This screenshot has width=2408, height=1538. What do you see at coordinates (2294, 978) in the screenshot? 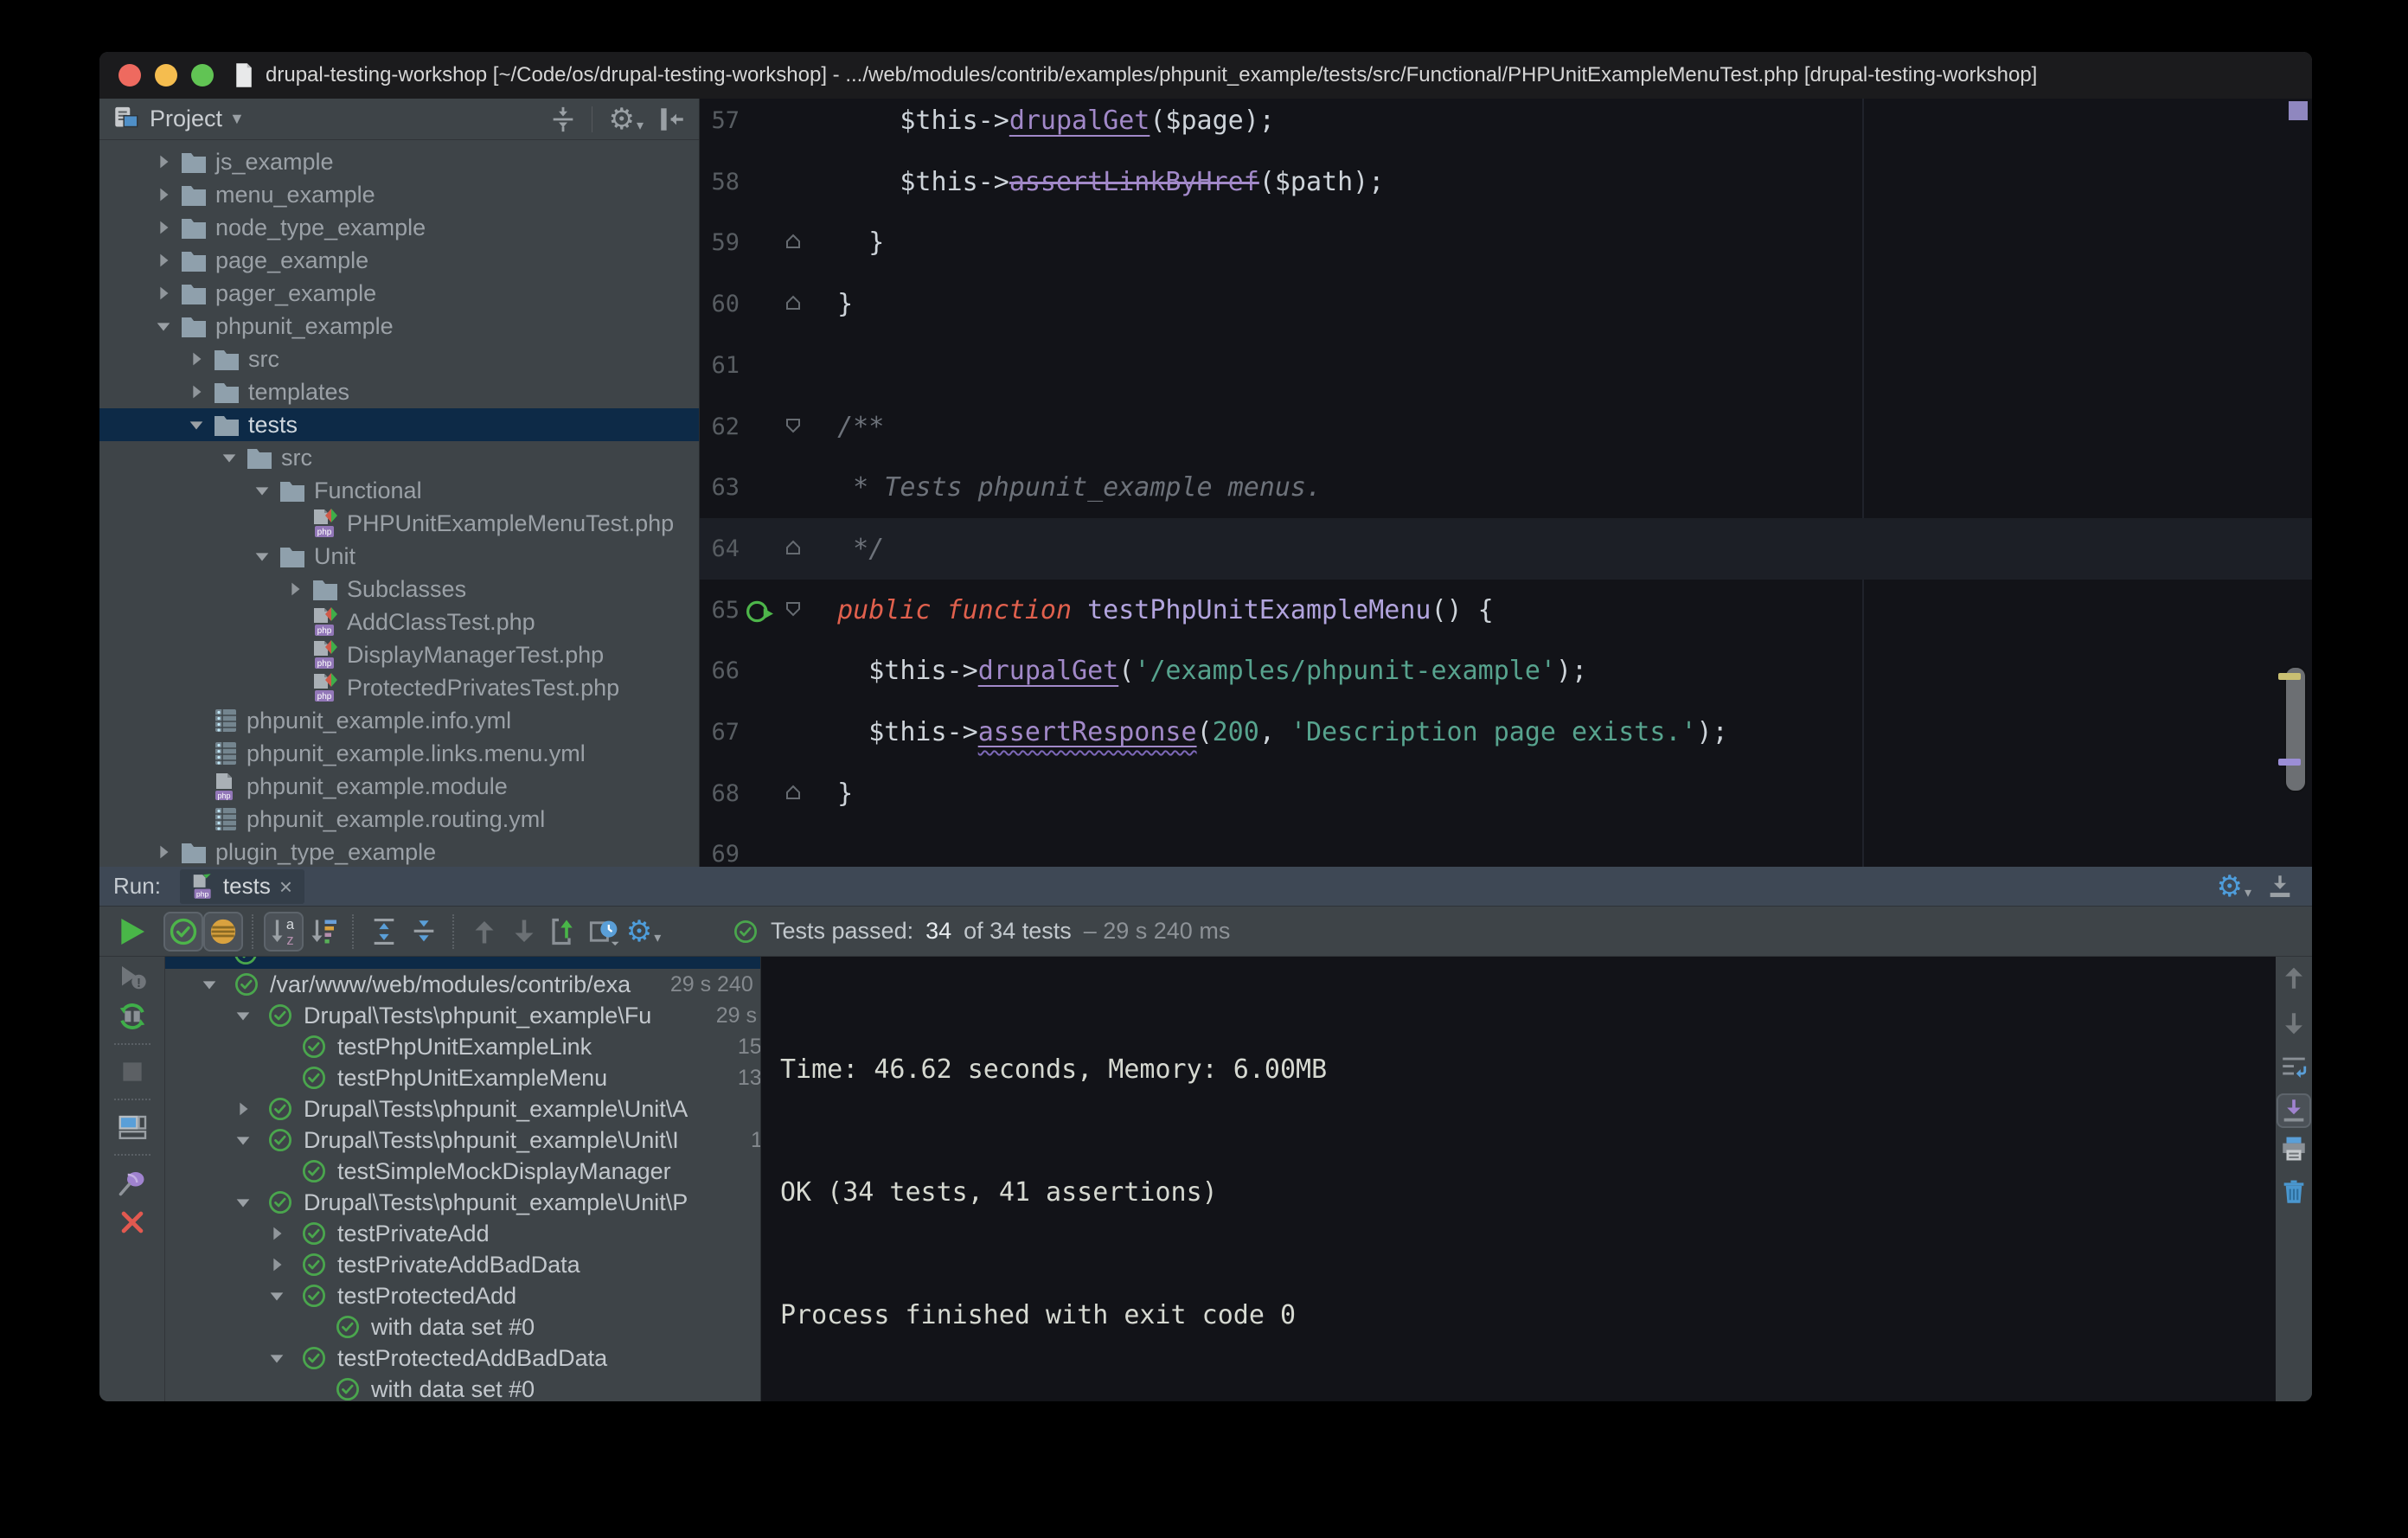
I see `scroll-up-button` at bounding box center [2294, 978].